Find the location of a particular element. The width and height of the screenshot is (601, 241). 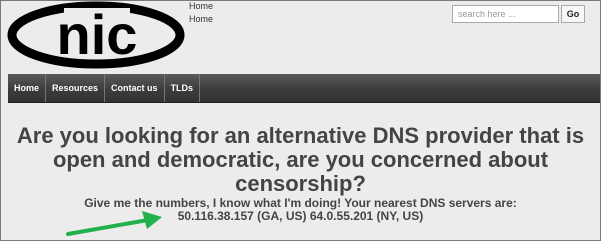

logo-text: nic is located at coordinates (97, 34).